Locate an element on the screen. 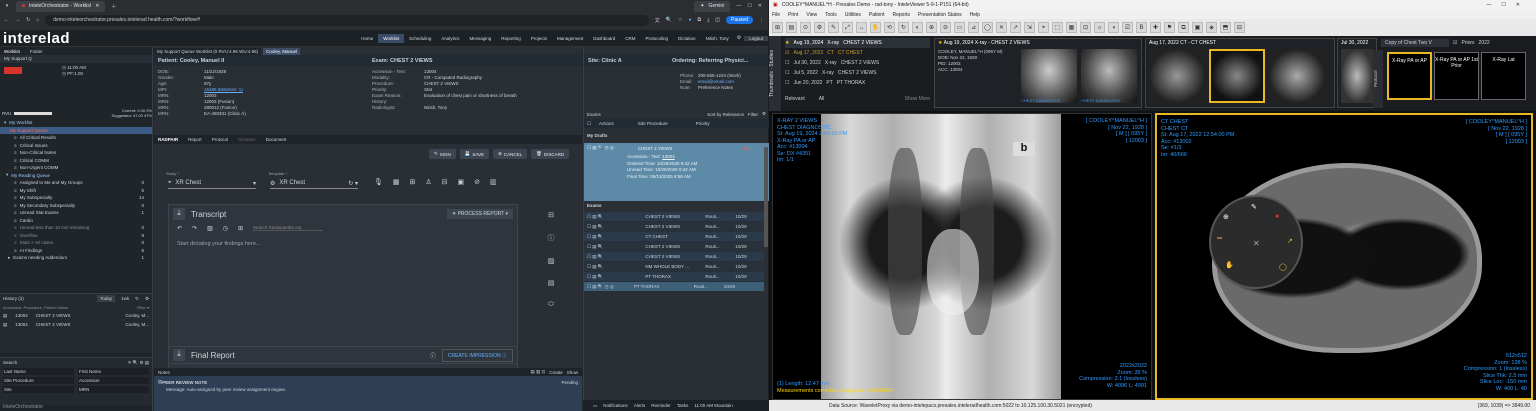  history-week-filter: 1wk is located at coordinates (125, 298).